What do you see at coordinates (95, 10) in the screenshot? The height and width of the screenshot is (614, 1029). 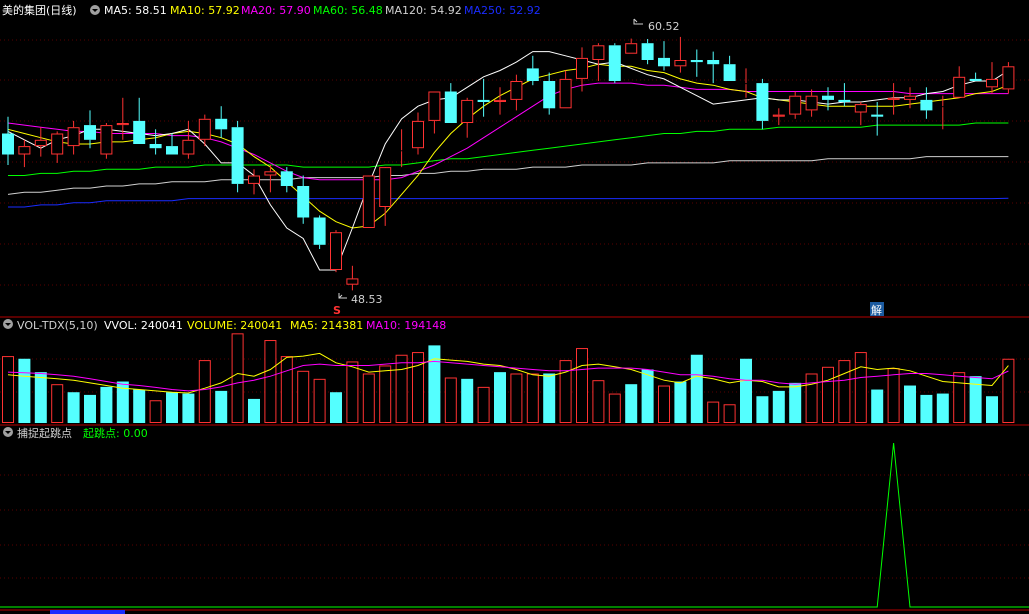 I see `collapse-toggle-icon` at bounding box center [95, 10].